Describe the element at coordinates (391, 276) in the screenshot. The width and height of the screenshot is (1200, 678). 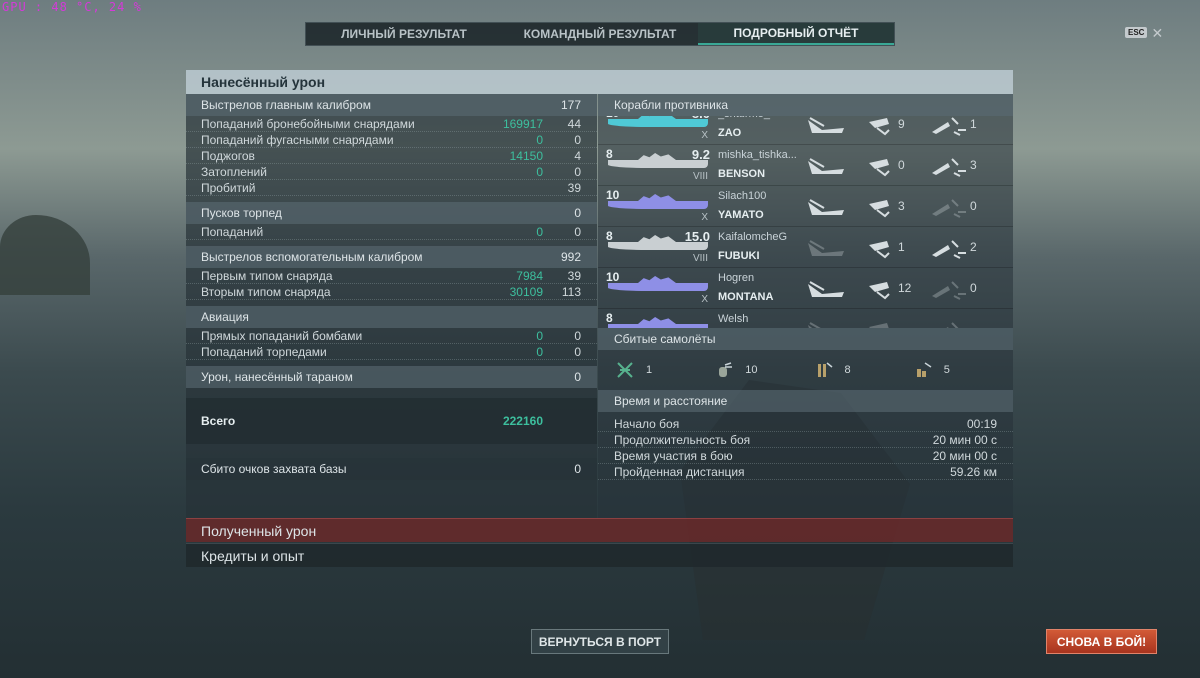
I see `table-row: Первым типом снаряда 7984 39` at that location.